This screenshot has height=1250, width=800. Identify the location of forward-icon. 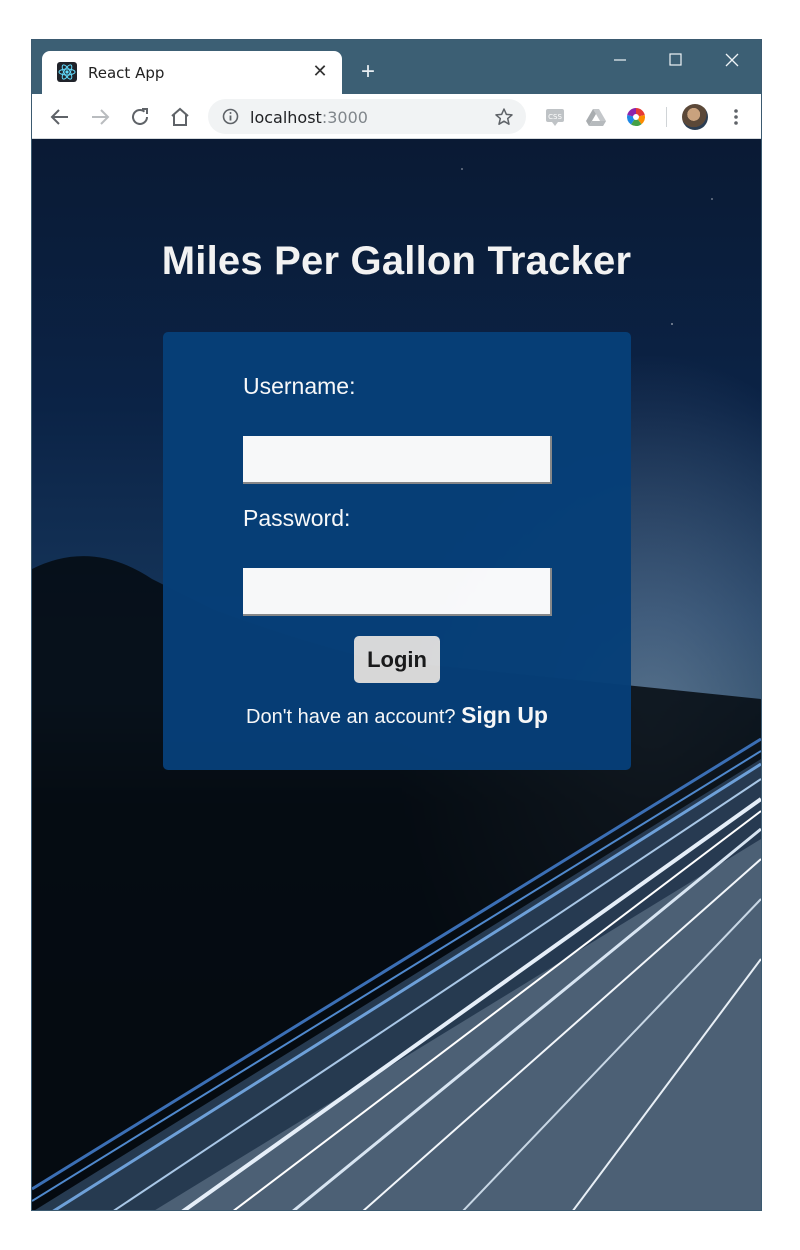
(100, 117).